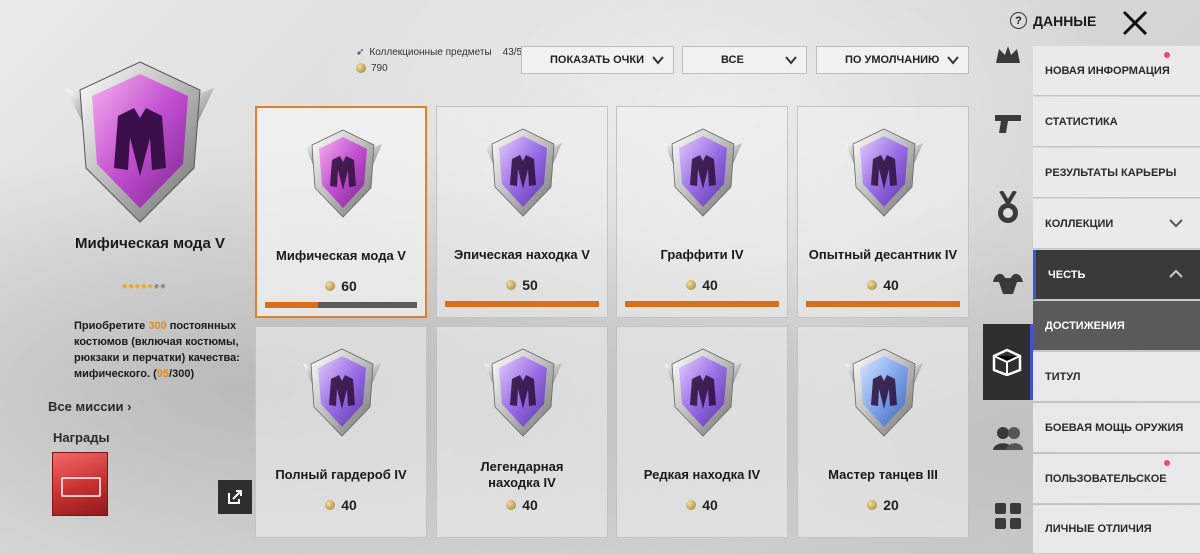 This screenshot has height=554, width=1200. Describe the element at coordinates (1116, 224) in the screenshot. I see `menu-item-collections: КОЛЛЕКЦИИ` at that location.